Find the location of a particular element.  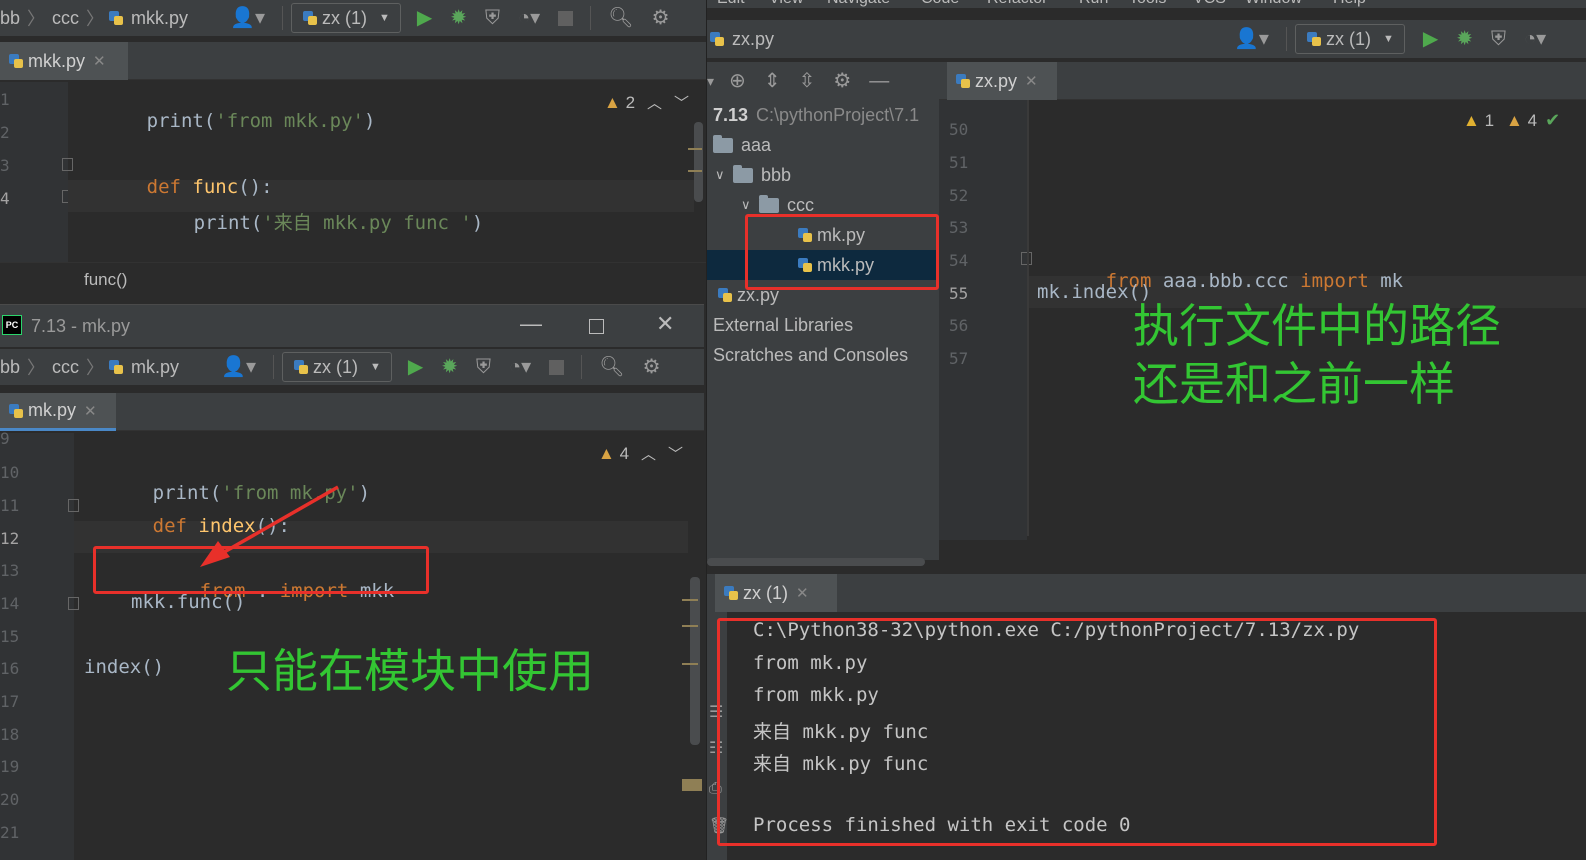

line-number: 19 is located at coordinates (10, 766).